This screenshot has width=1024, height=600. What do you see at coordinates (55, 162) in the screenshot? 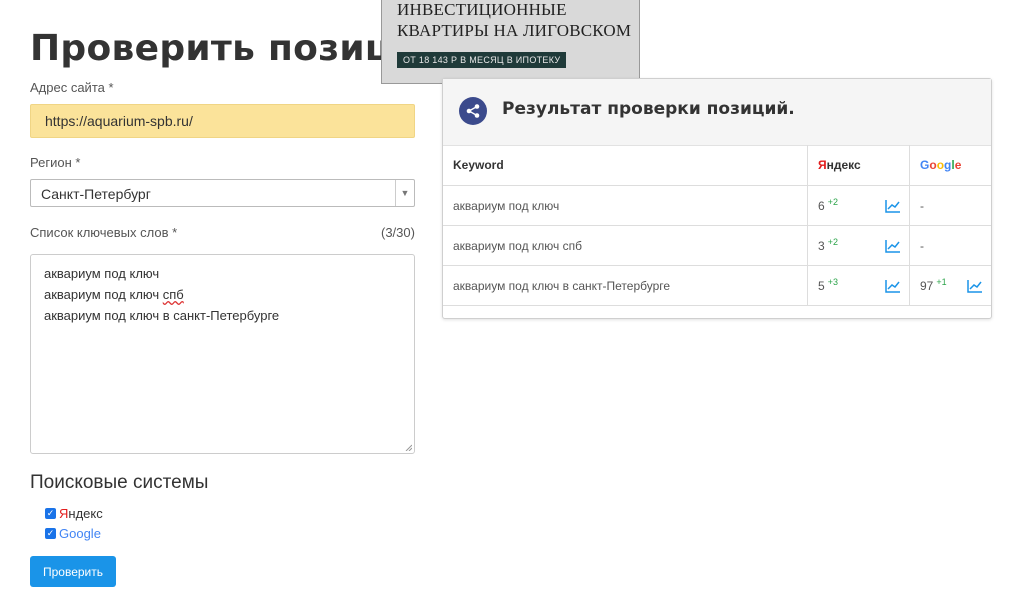
I see `region-label: Регион *` at bounding box center [55, 162].